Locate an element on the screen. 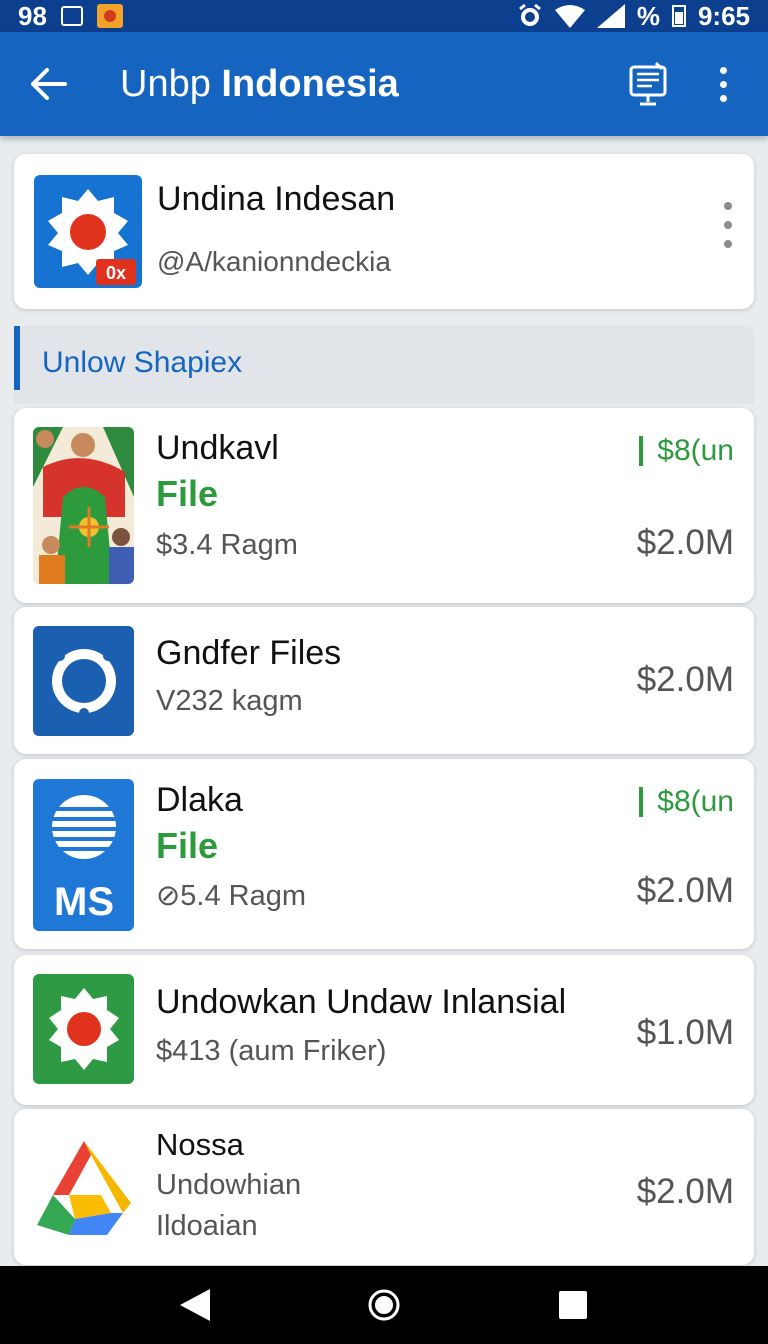 This screenshot has width=768, height=1344. list-item: Undkavl File $3.4 Ragm $8(un $2.0M is located at coordinates (384, 505).